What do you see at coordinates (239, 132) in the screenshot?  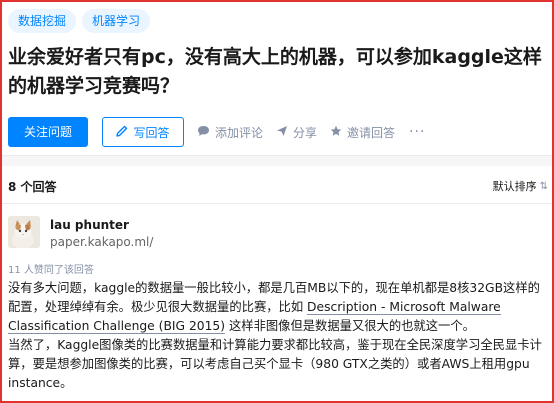 I see `add-comment-label: 添加评论` at bounding box center [239, 132].